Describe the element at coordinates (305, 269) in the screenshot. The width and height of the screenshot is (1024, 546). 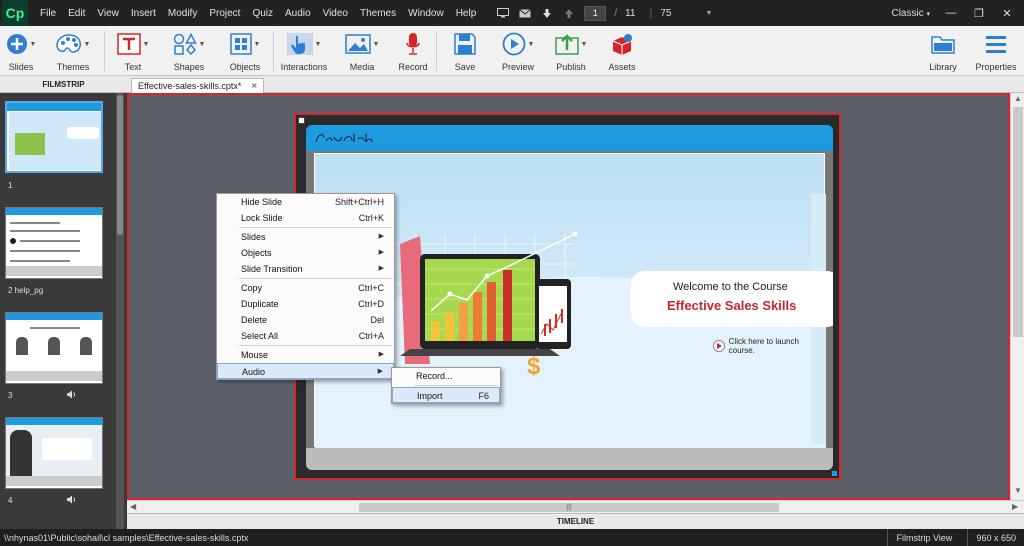
I see `ctx-slide-transition: Slide Transition ▶` at that location.